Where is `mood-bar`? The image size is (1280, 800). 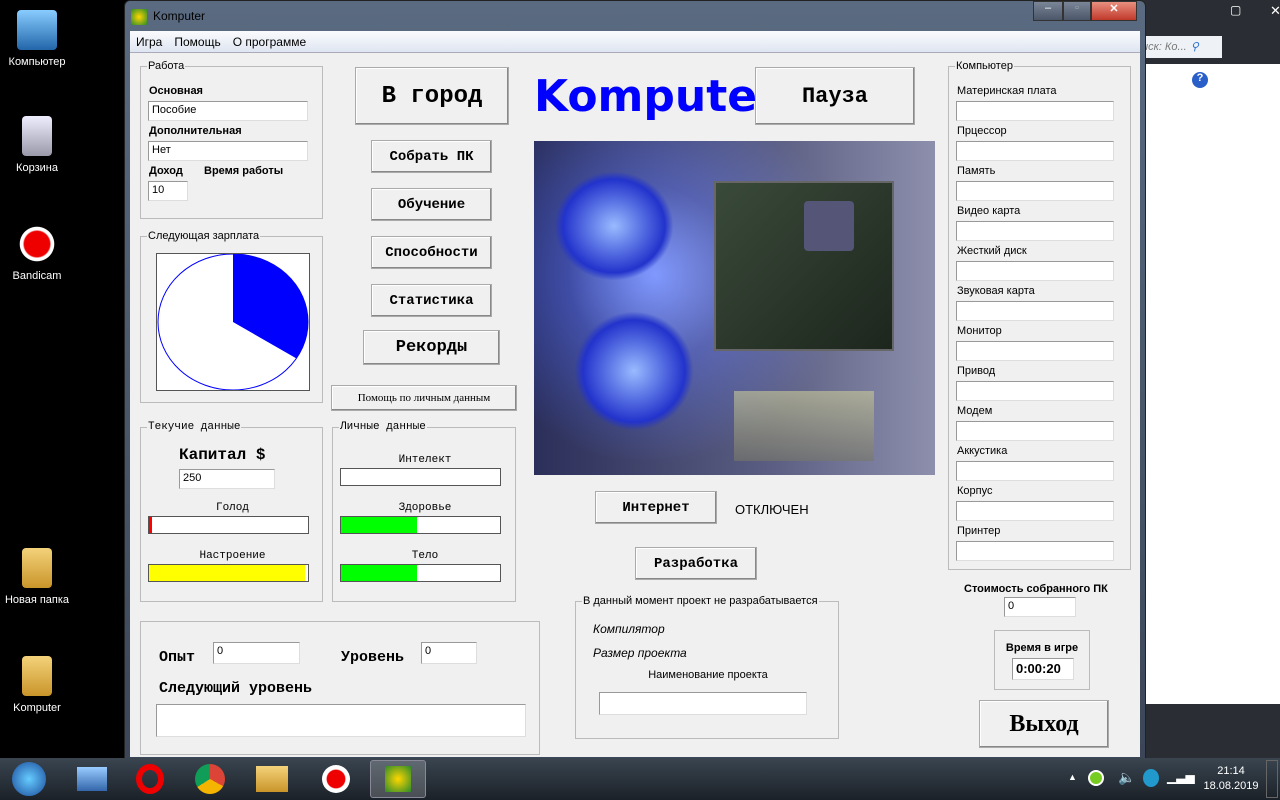
mood-bar is located at coordinates (228, 573).